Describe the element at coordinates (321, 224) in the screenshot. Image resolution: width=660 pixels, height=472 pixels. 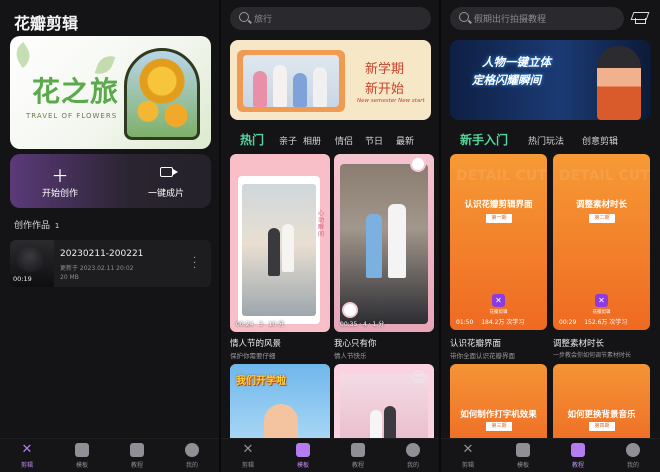
I see `vertical-text: 心动瞬间` at that location.